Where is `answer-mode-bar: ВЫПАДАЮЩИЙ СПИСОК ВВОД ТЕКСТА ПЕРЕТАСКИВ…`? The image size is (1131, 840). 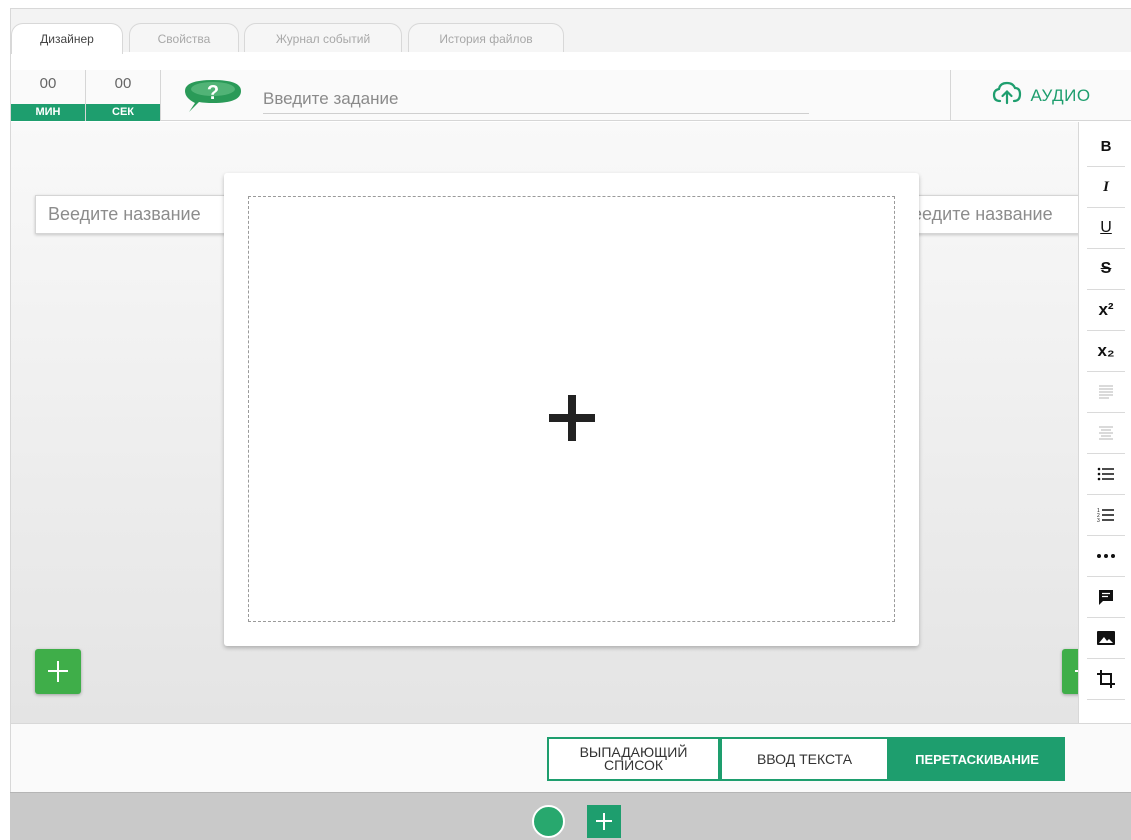 answer-mode-bar: ВЫПАДАЮЩИЙ СПИСОК ВВОД ТЕКСТА ПЕРЕТАСКИВ… is located at coordinates (570, 757).